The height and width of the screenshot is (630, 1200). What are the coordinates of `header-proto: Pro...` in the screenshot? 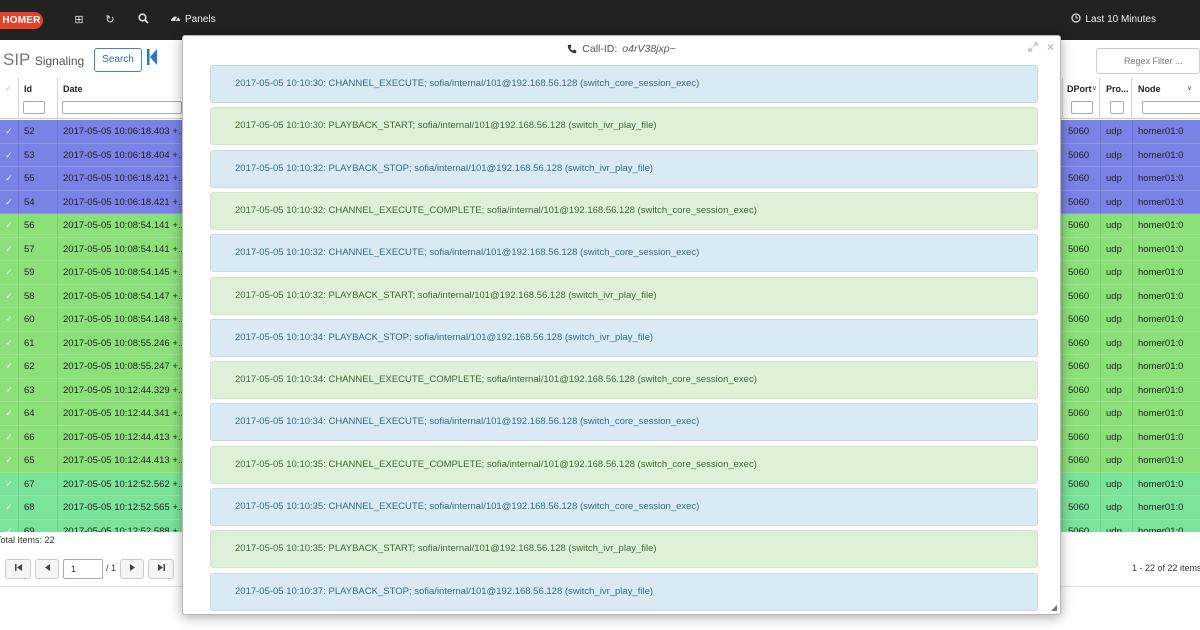 It's located at (1116, 98).